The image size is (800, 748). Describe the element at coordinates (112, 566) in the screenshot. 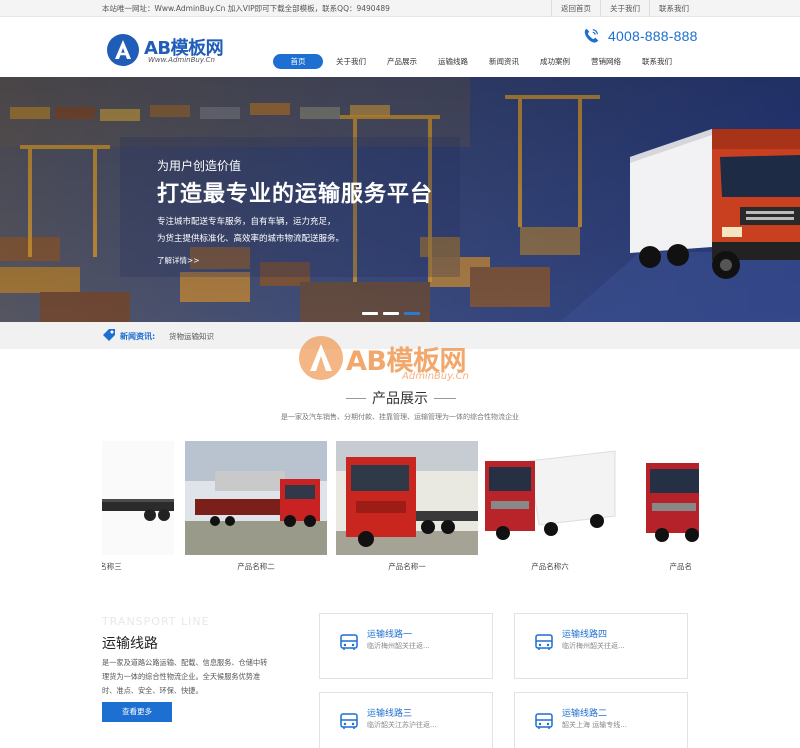

I see `product-name: 产品名称三` at that location.